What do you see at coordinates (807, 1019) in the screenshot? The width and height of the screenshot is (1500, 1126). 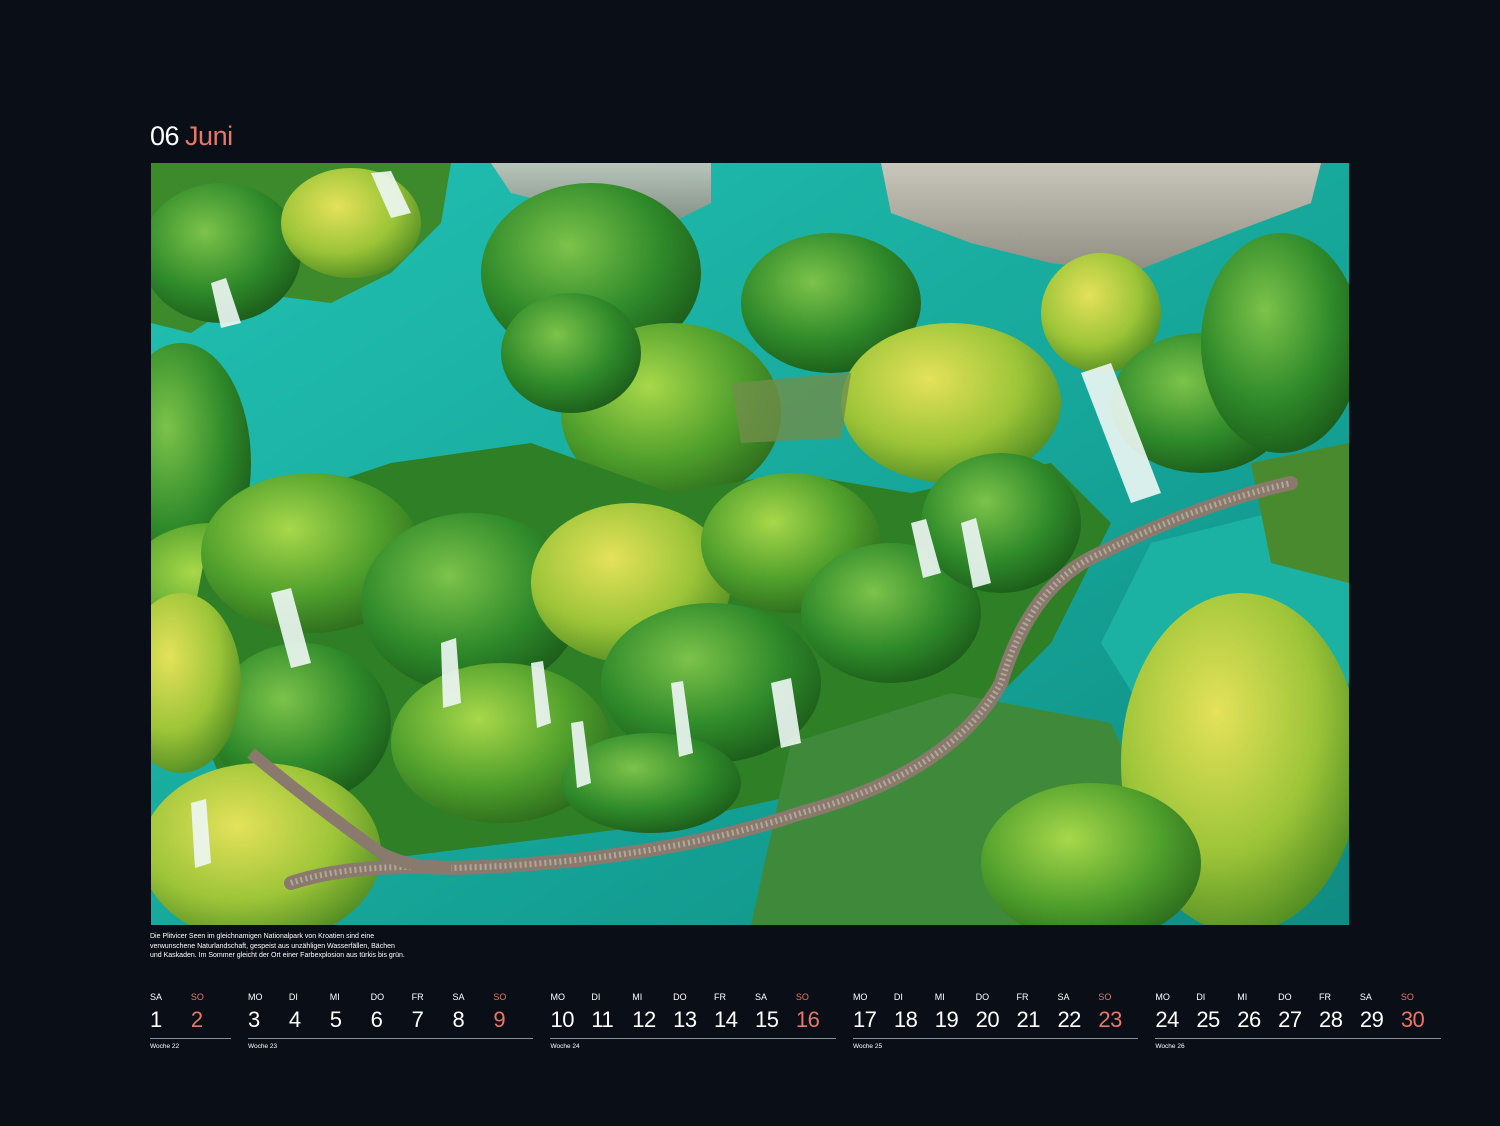 I see `day-number: 16` at bounding box center [807, 1019].